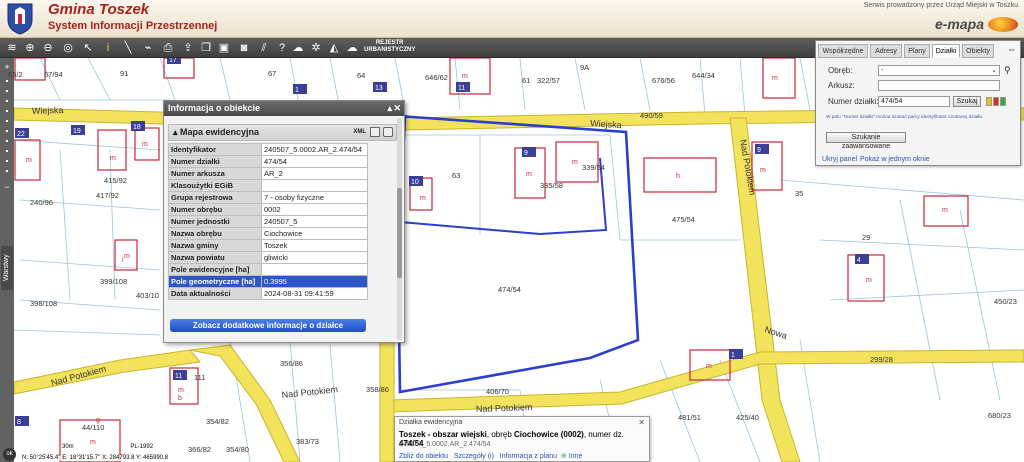 The width and height of the screenshot is (1024, 462). Describe the element at coordinates (68, 48) in the screenshot. I see `zoom-extent-icon: ◎` at that location.